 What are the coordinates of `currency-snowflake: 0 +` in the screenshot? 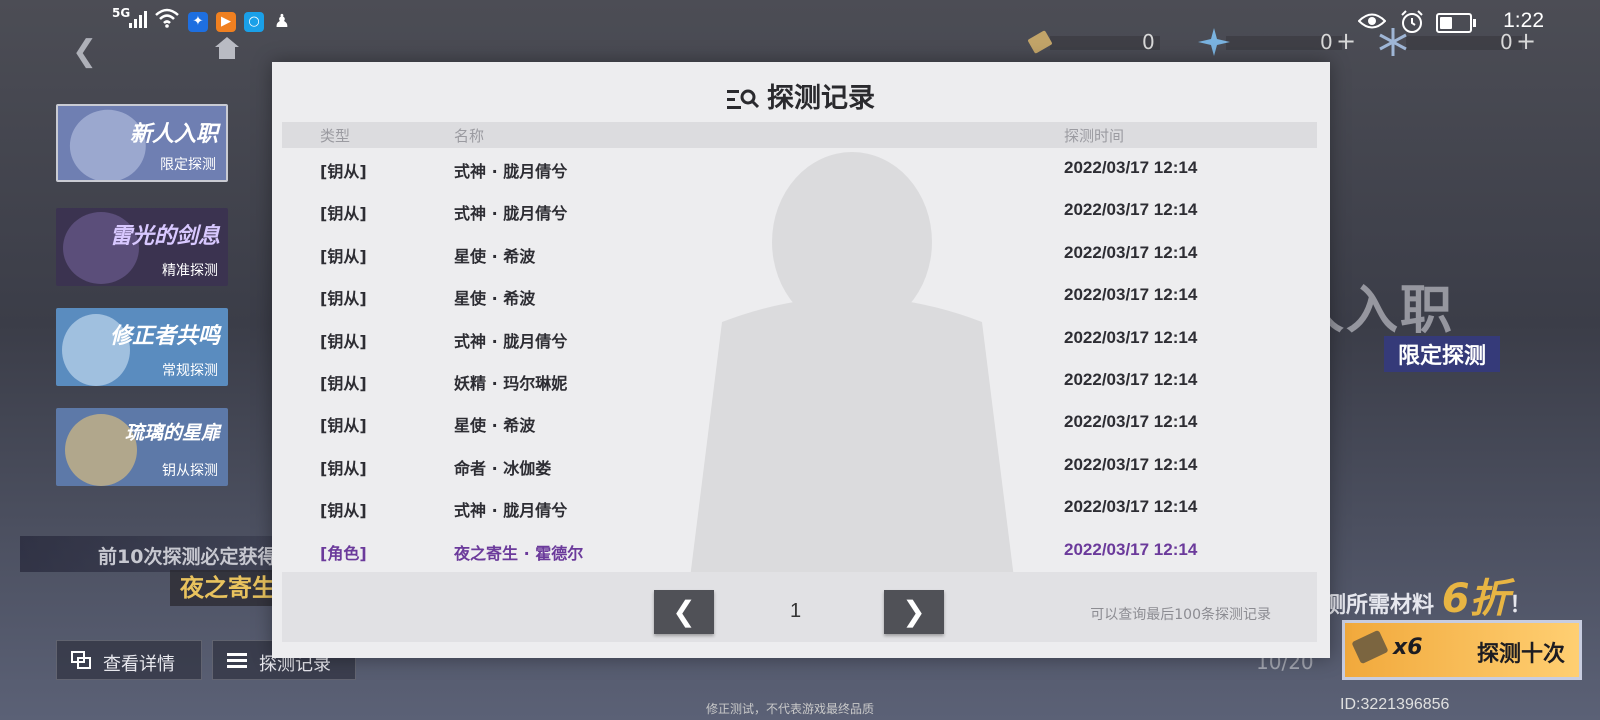 It's located at (1456, 41).